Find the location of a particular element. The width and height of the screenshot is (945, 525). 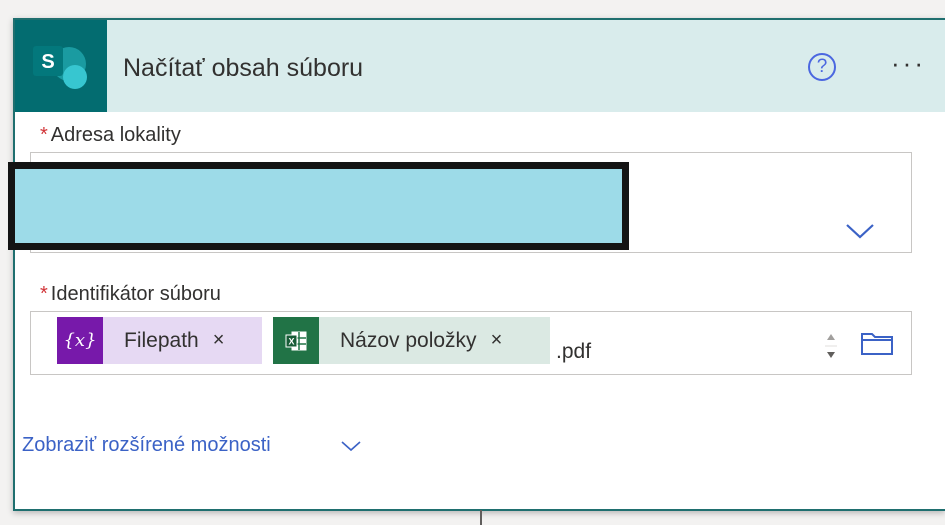

file-identifier-label: * Identifikátor súboru is located at coordinates (130, 294).